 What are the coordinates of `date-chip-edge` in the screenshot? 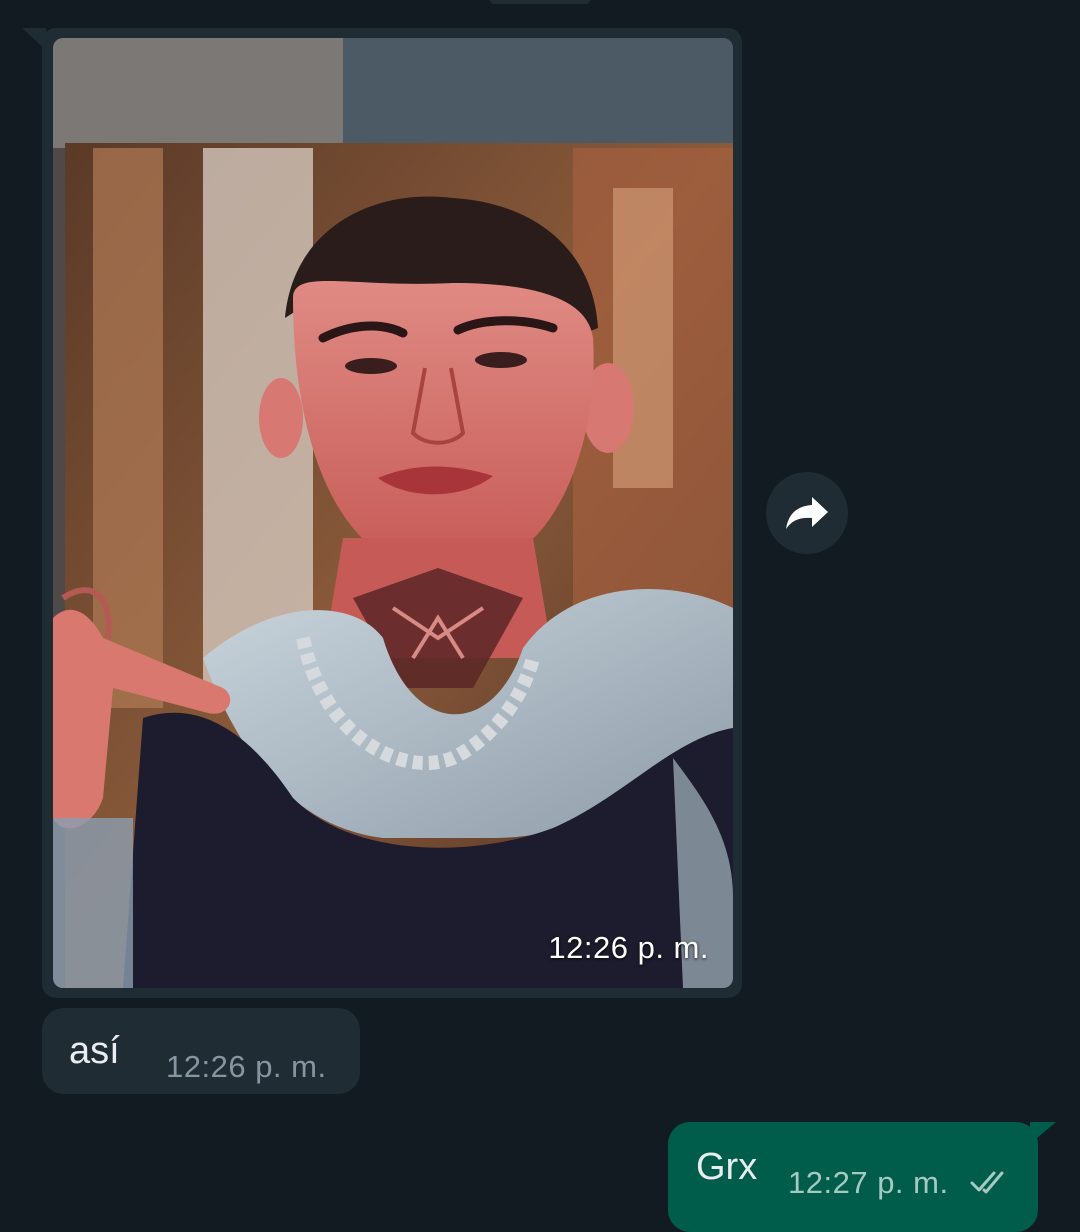 It's located at (540, 2).